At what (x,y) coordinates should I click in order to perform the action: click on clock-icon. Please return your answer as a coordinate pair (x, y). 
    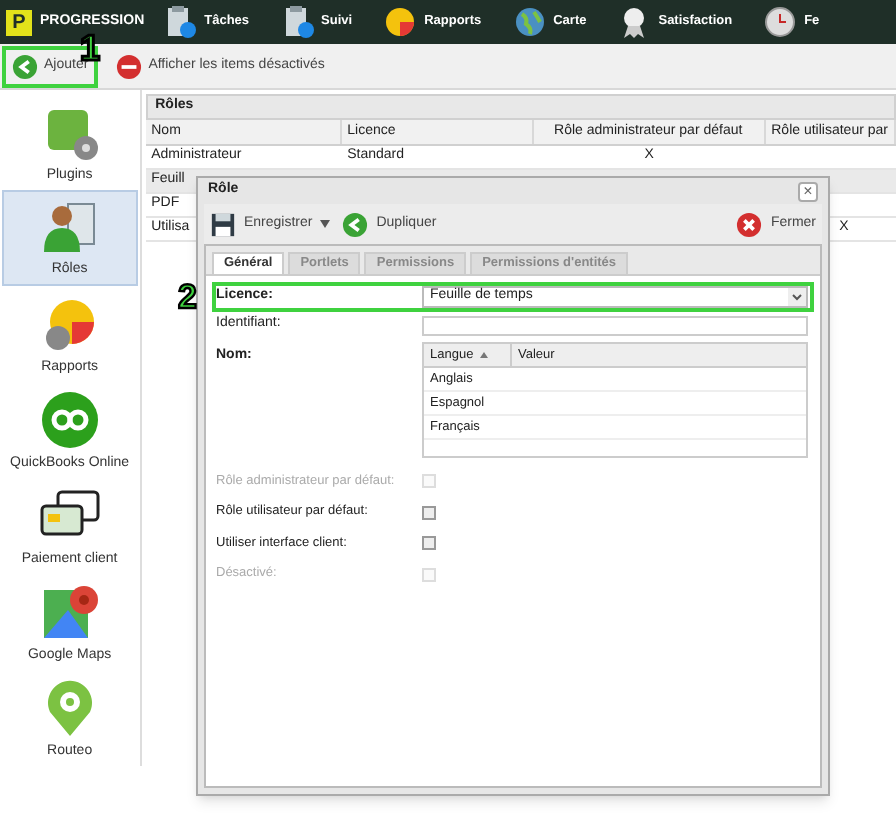
    Looking at the image, I should click on (780, 22).